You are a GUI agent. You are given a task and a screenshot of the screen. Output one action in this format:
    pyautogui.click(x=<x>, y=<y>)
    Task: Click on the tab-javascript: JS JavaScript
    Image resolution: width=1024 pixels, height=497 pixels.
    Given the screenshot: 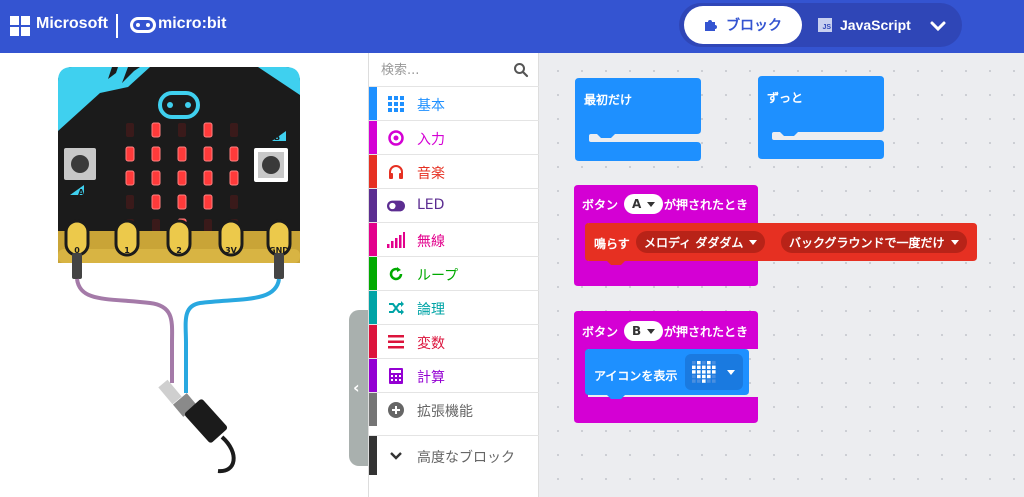 What is the action you would take?
    pyautogui.click(x=868, y=25)
    